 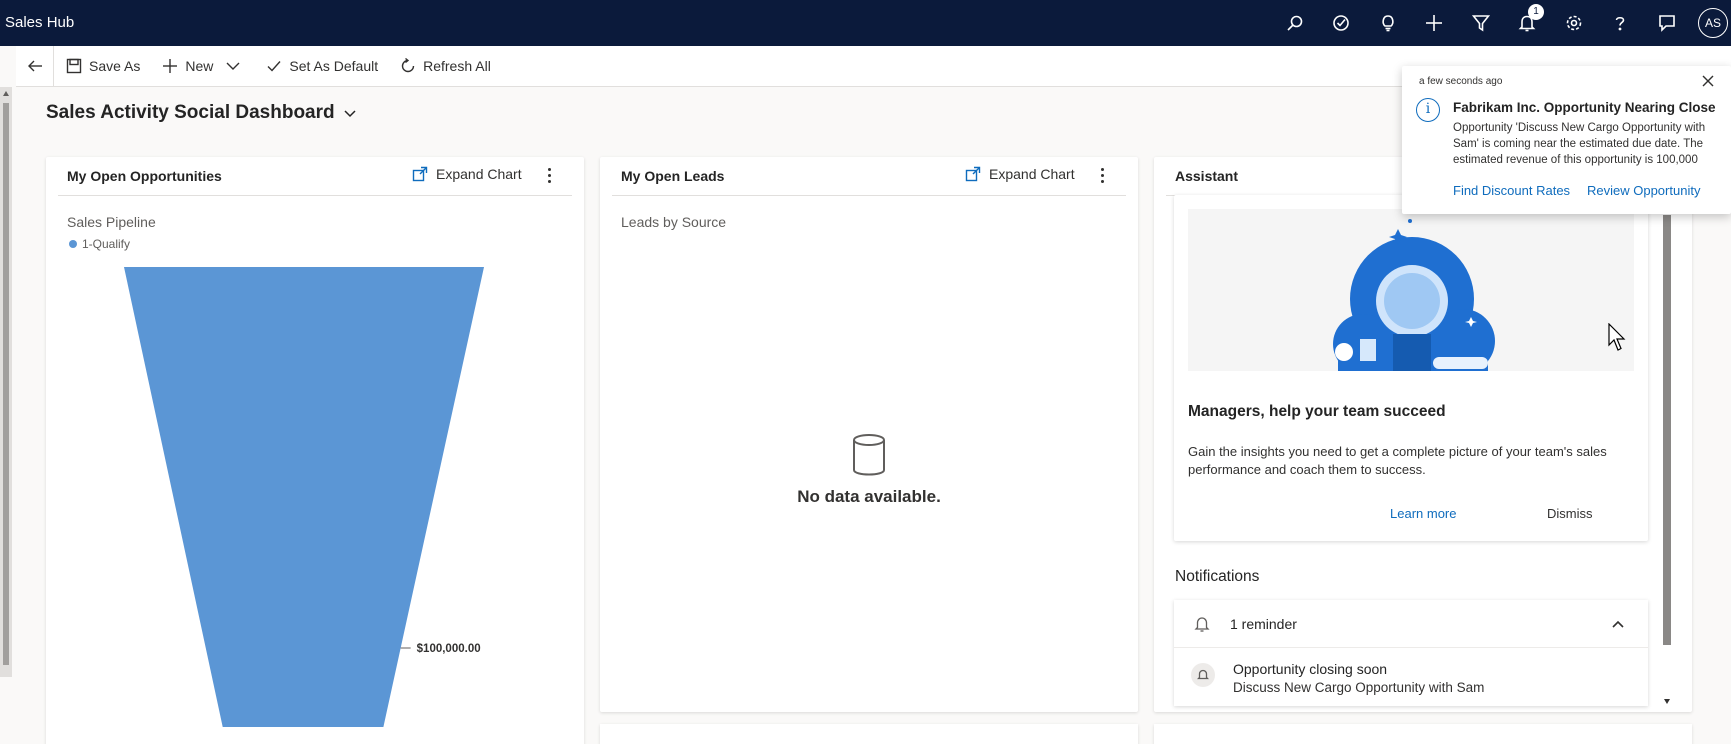 I want to click on funnel-chart: $100,000.00, so click(x=304, y=497).